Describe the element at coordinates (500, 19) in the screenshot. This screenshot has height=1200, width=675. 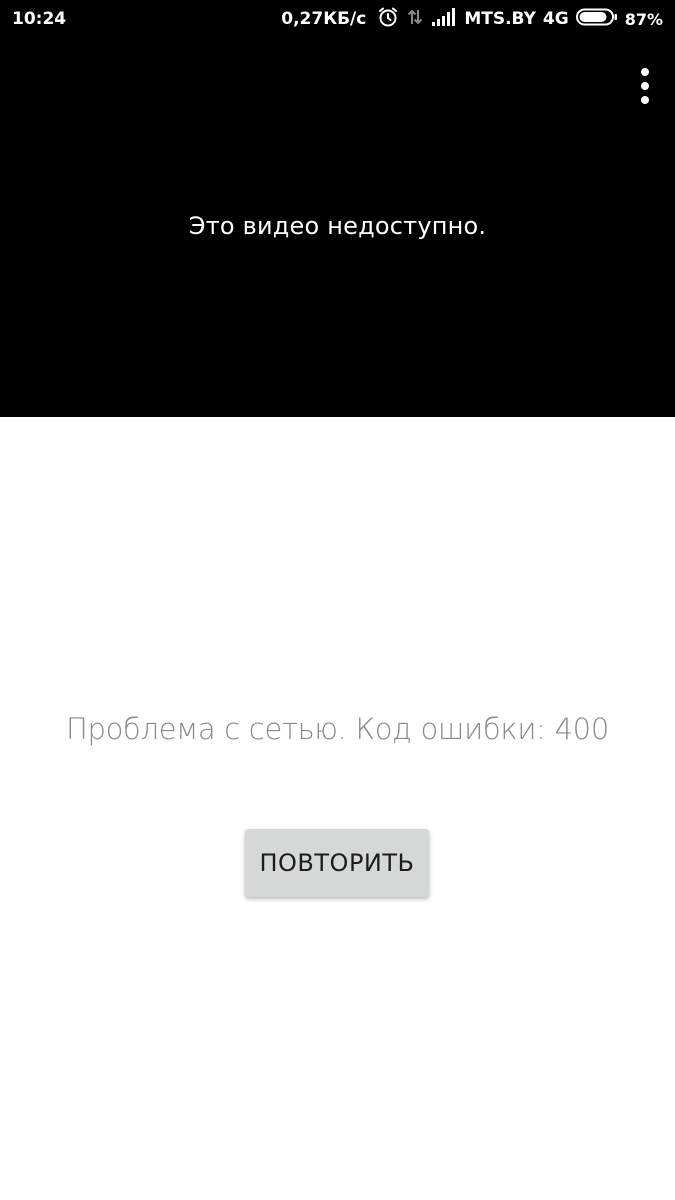
I see `carrier-name: MTS.BY` at that location.